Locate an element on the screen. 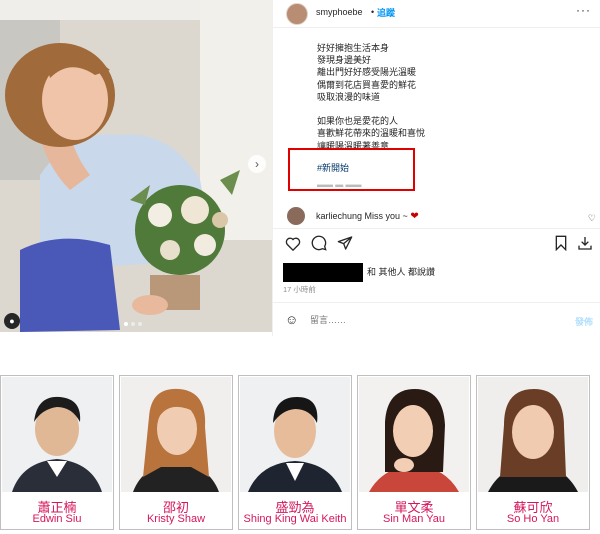 The width and height of the screenshot is (600, 534). post-comment-button: 發佈 is located at coordinates (584, 321).